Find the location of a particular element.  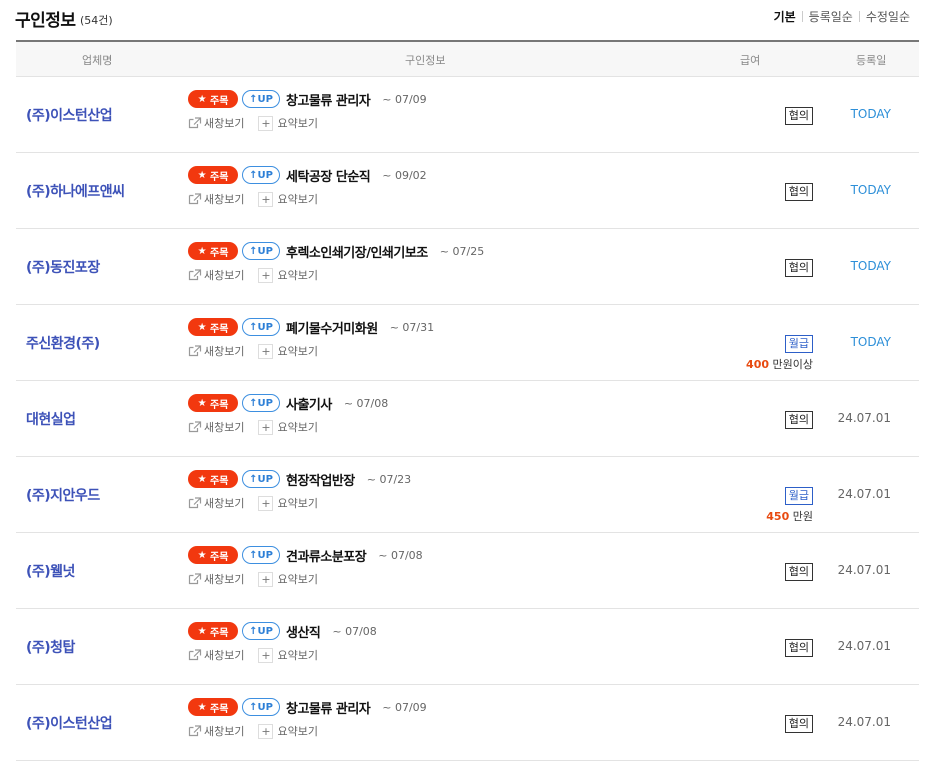

job-title-link: 견과류소분포장 is located at coordinates (326, 555).